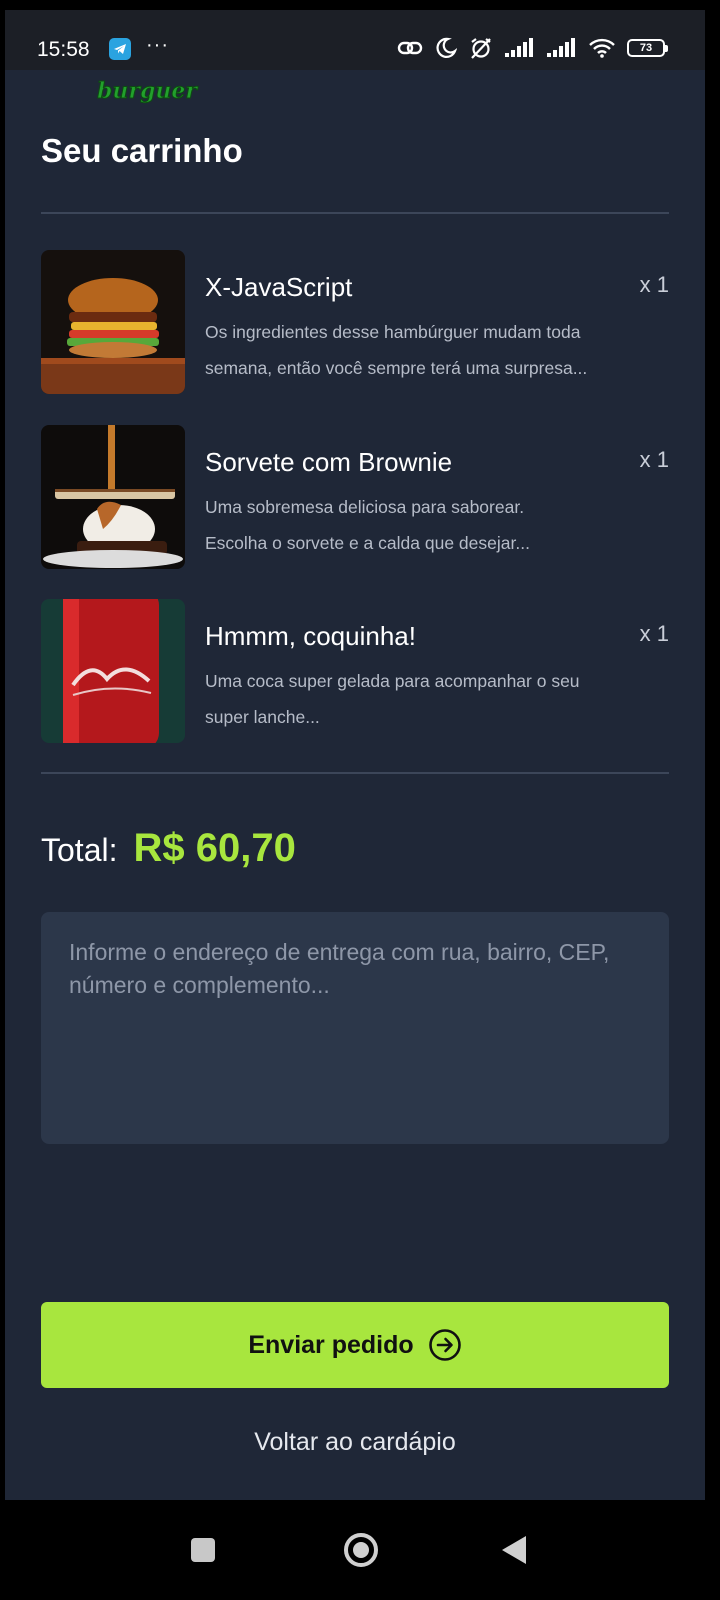 This screenshot has width=720, height=1600. Describe the element at coordinates (203, 1550) in the screenshot. I see `recents-button` at that location.